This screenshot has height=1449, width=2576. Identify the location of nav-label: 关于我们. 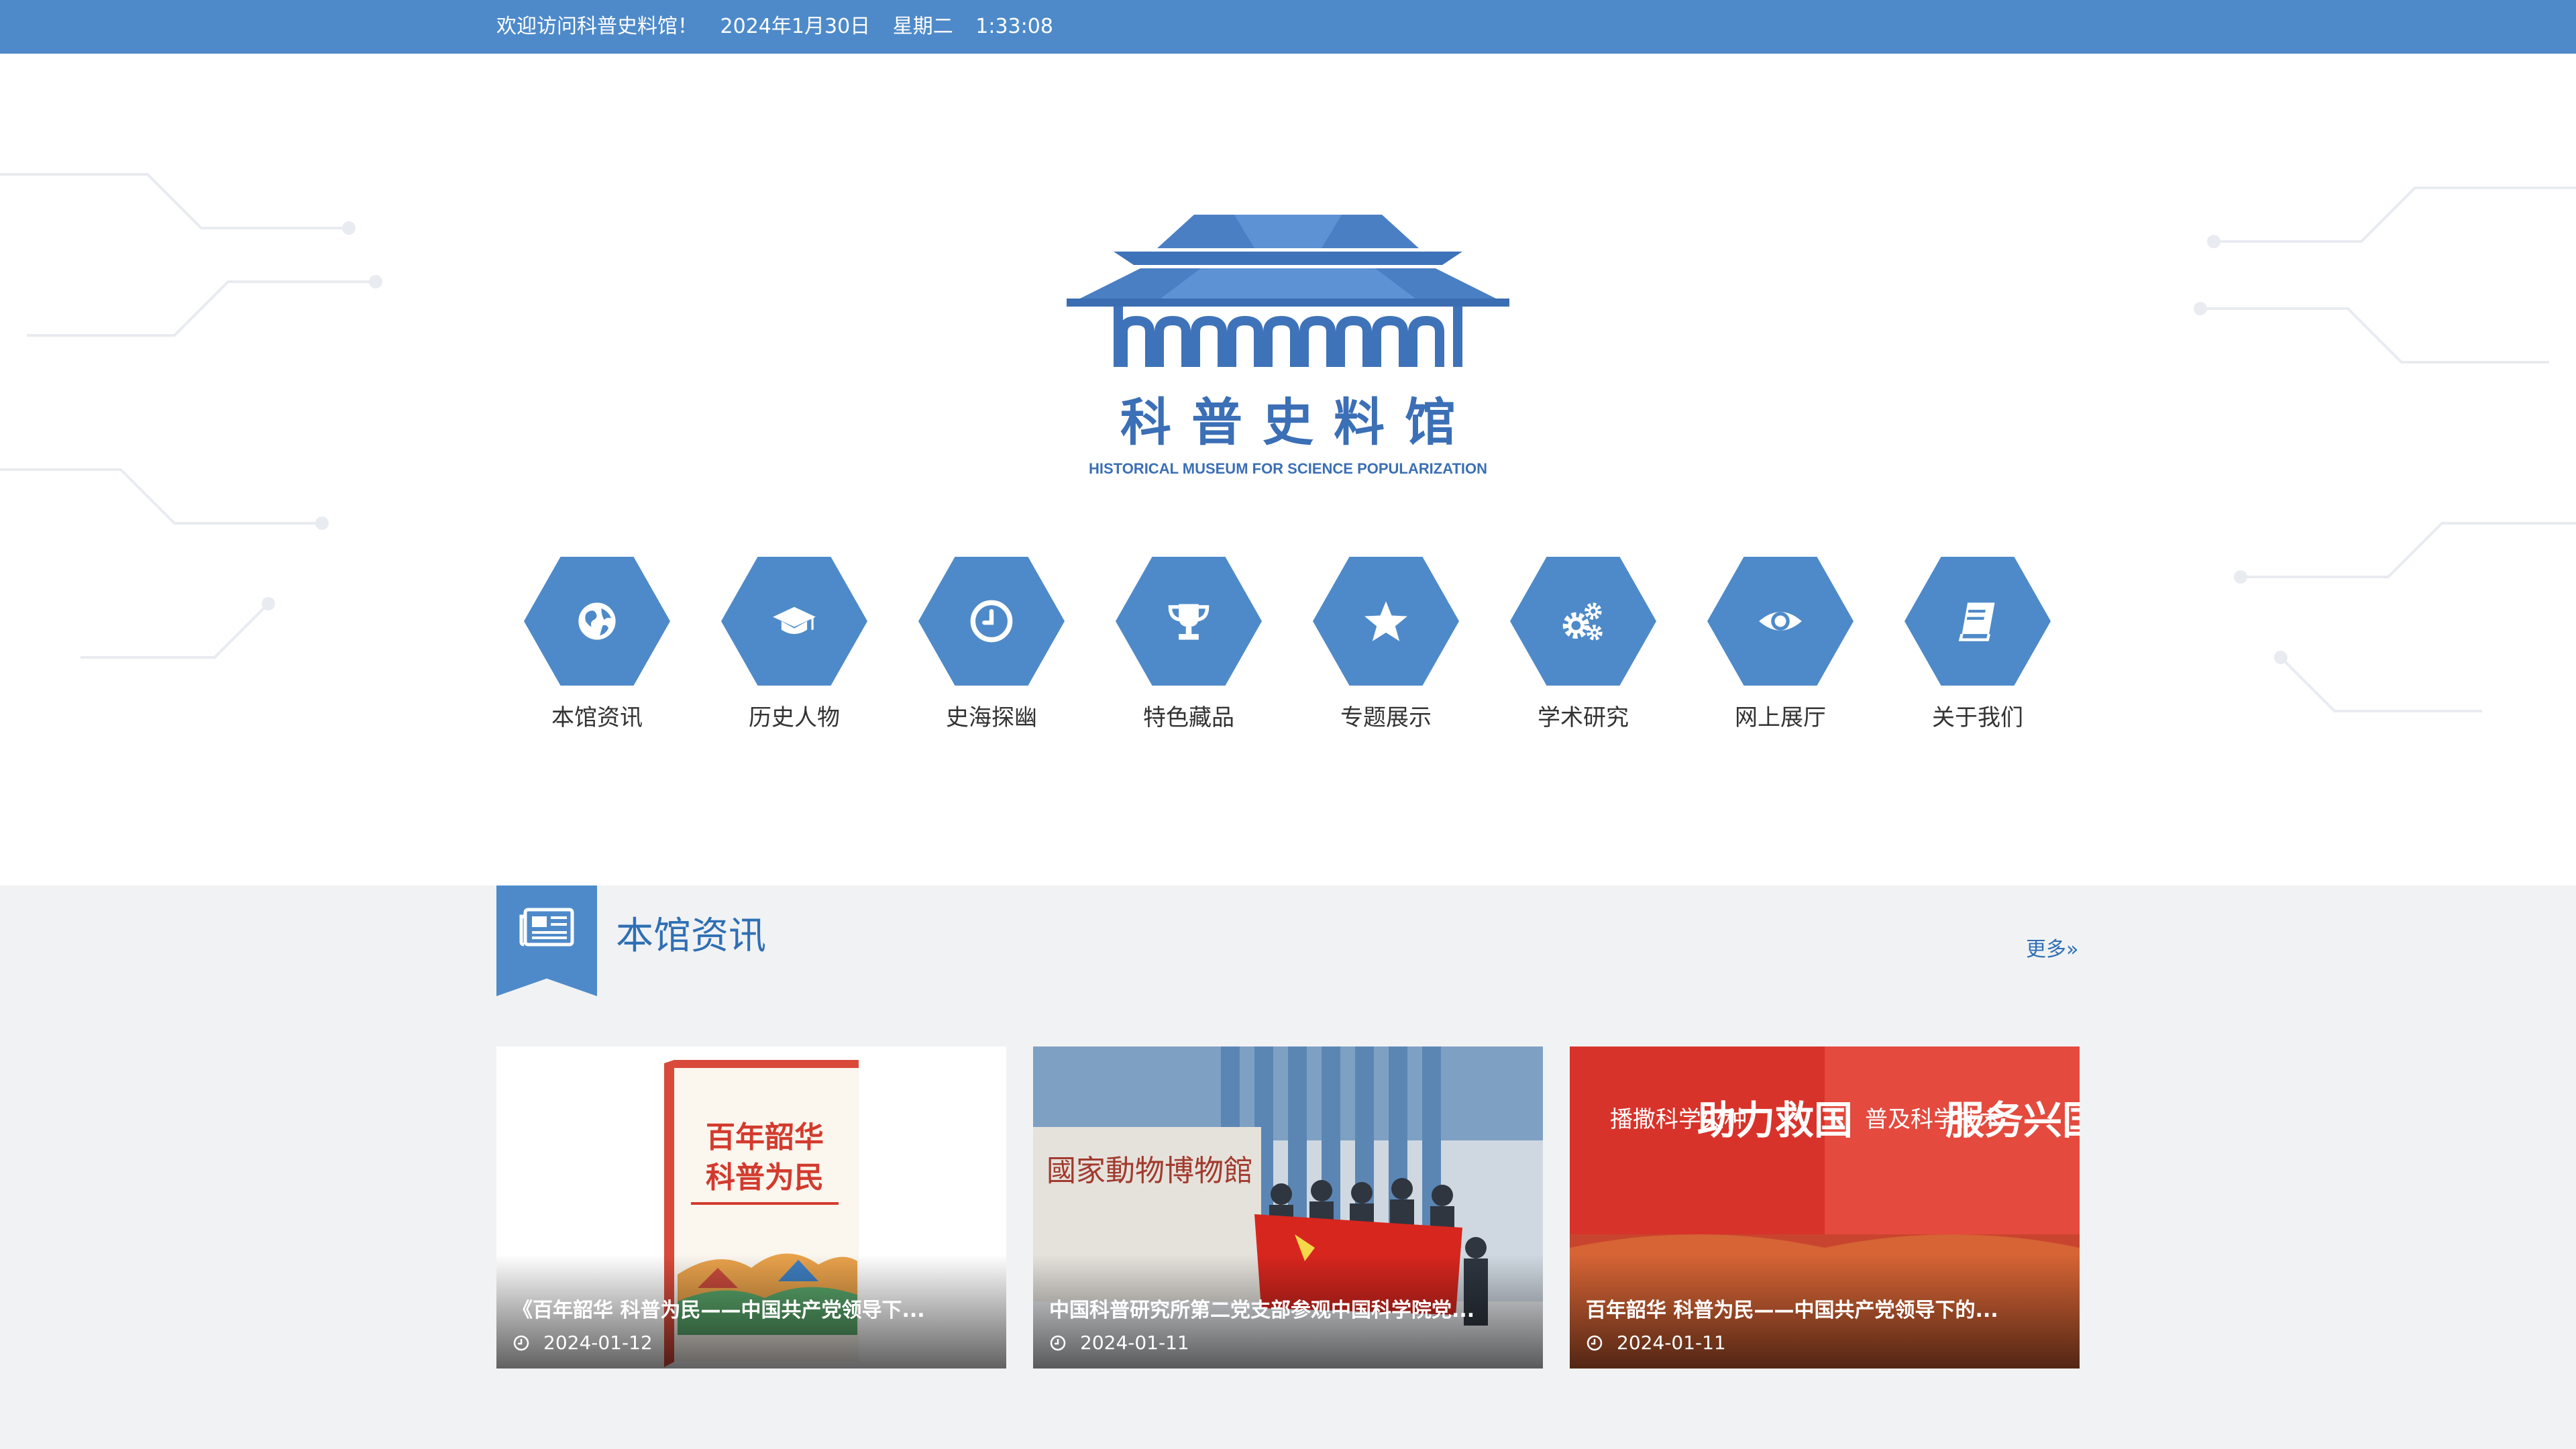
(1977, 715).